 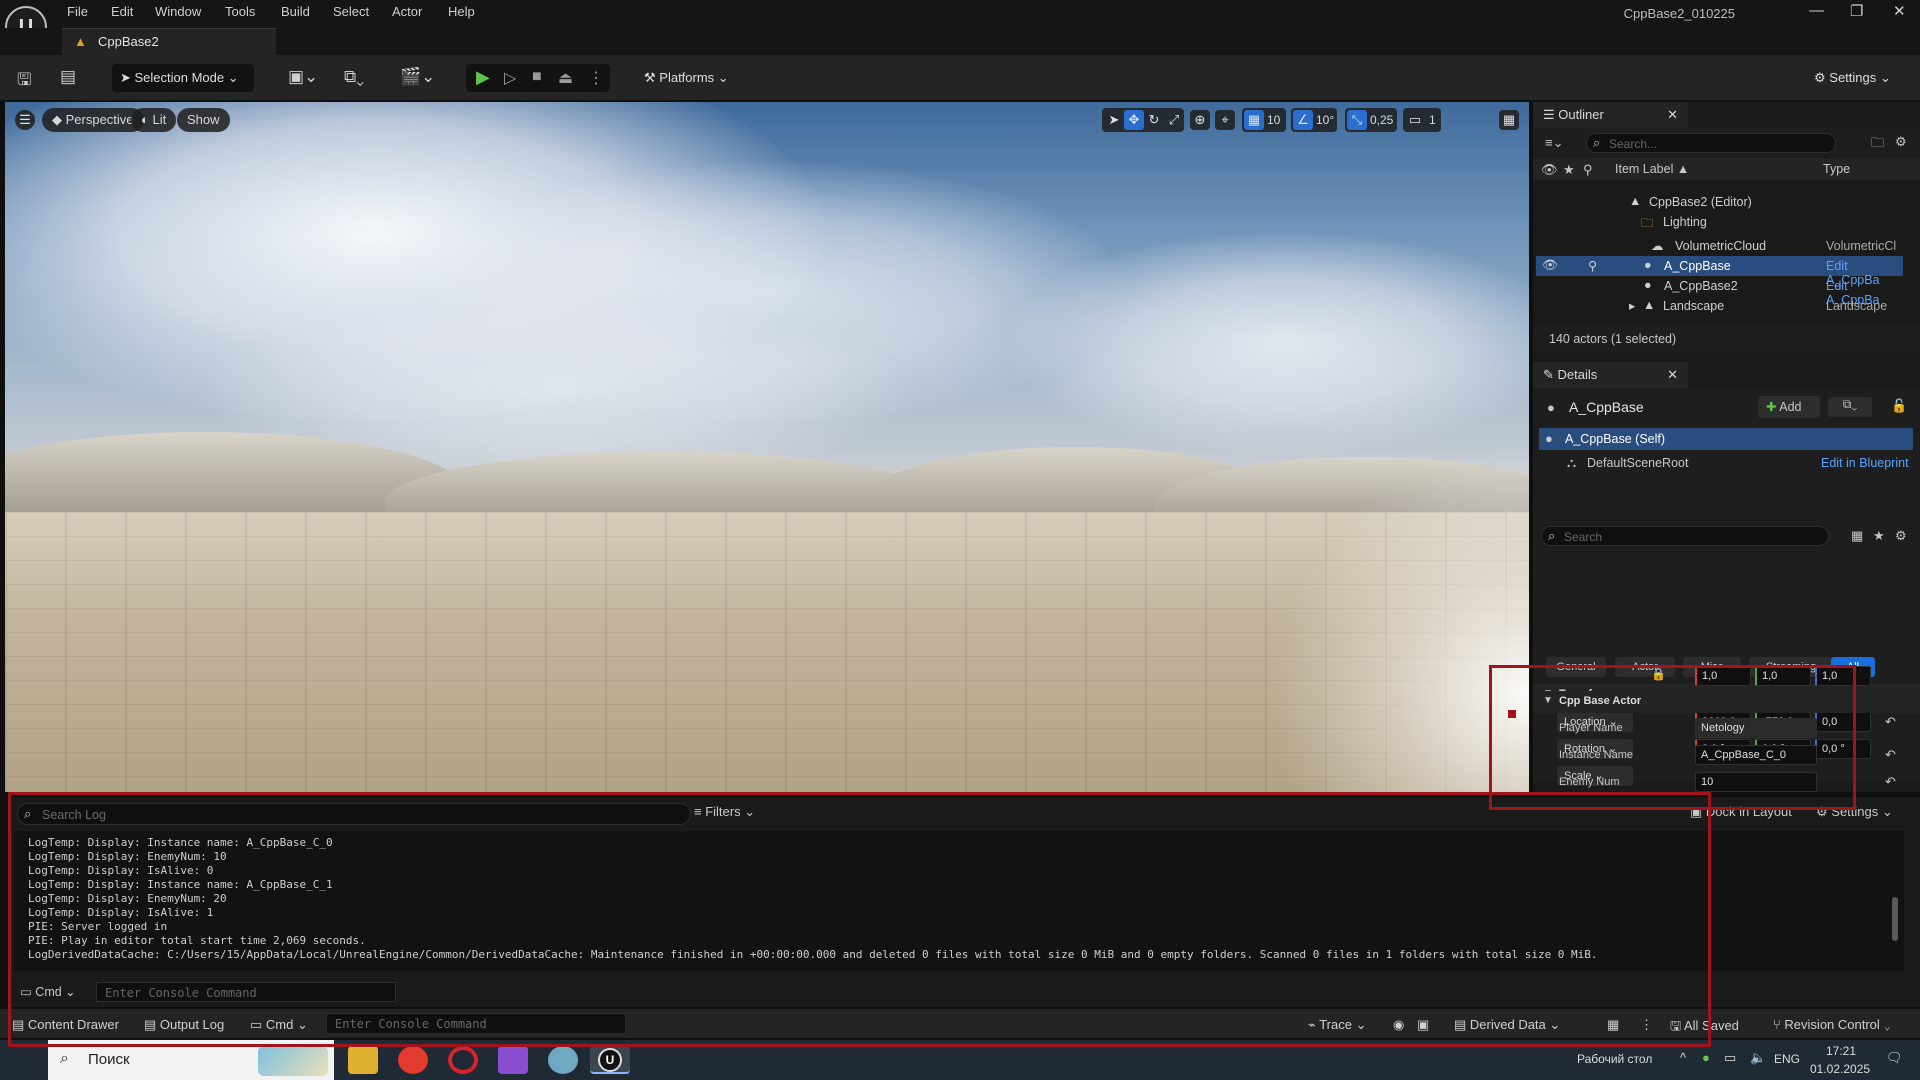 I want to click on surface-snap-icon: ⌖, so click(x=1225, y=120).